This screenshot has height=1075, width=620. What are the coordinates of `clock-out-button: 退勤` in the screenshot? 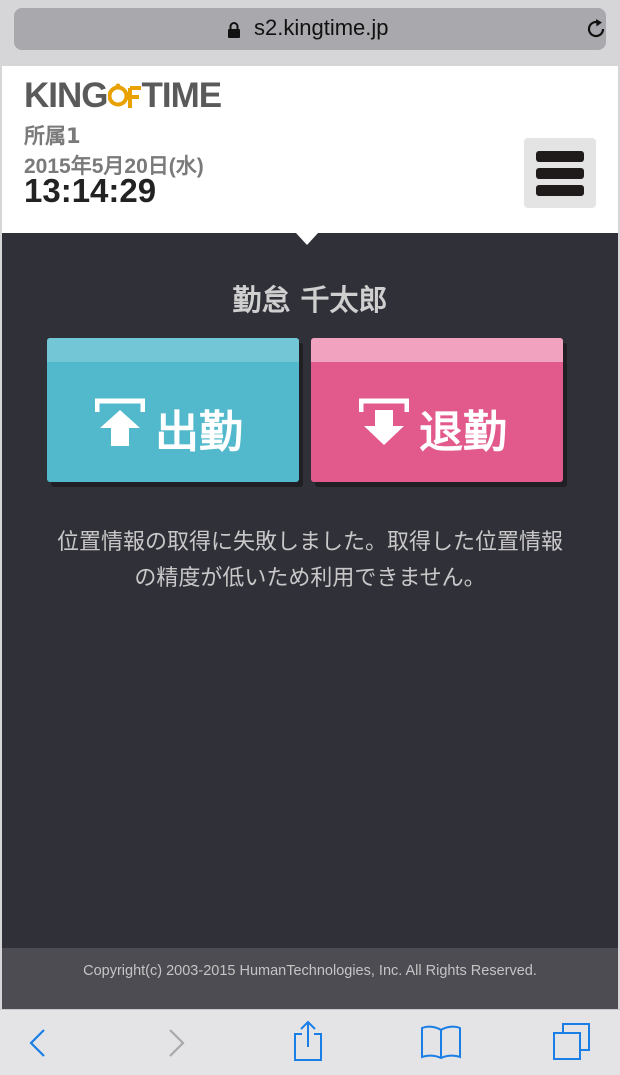 It's located at (437, 410).